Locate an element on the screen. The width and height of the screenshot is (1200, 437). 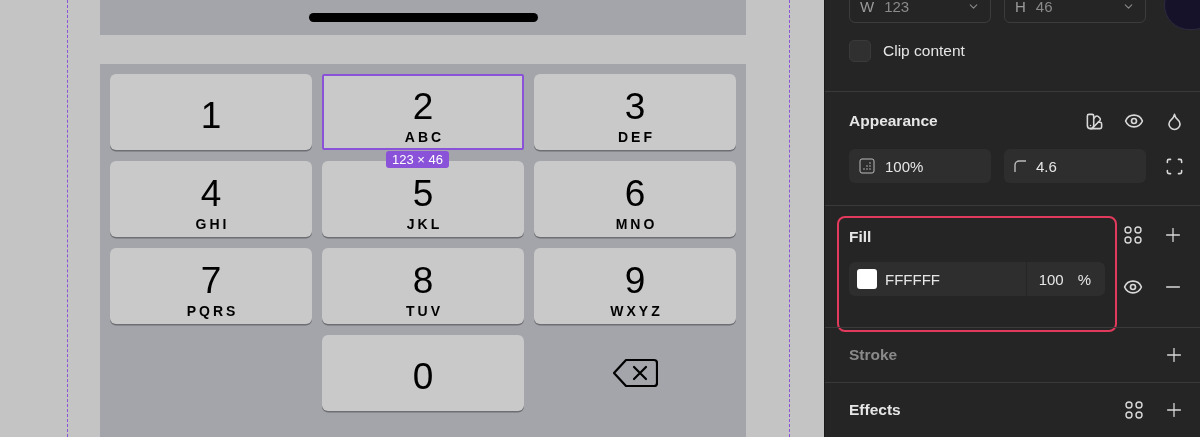
keypad-key: 3 DEF is located at coordinates (635, 112).